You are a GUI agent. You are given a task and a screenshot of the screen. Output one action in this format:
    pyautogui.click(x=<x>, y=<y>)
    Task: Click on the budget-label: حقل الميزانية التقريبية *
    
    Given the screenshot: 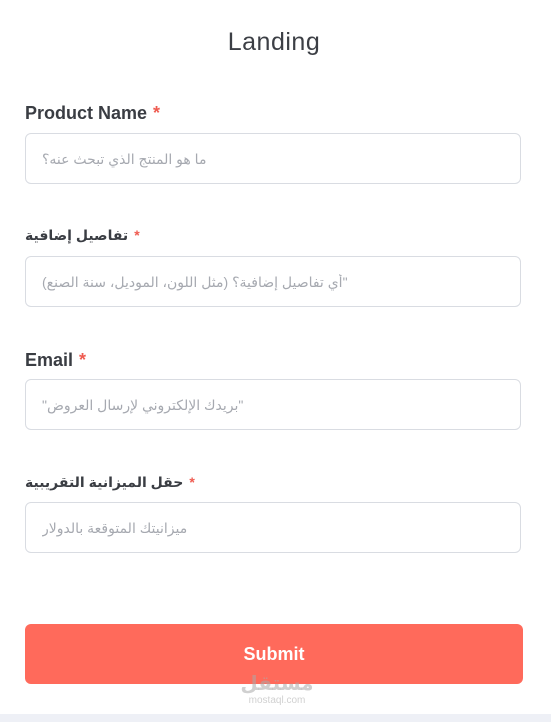 What is the action you would take?
    pyautogui.click(x=110, y=482)
    